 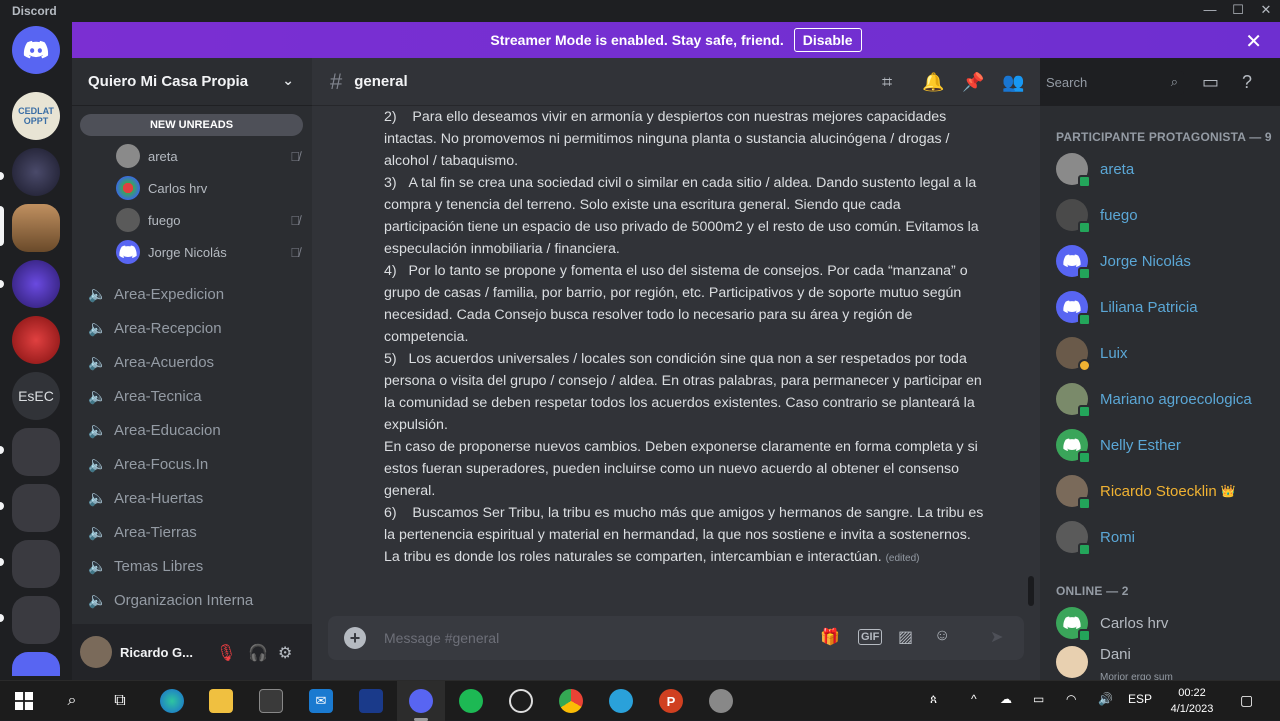 What do you see at coordinates (208, 220) in the screenshot?
I see `voice-user: fuego 🎙̸` at bounding box center [208, 220].